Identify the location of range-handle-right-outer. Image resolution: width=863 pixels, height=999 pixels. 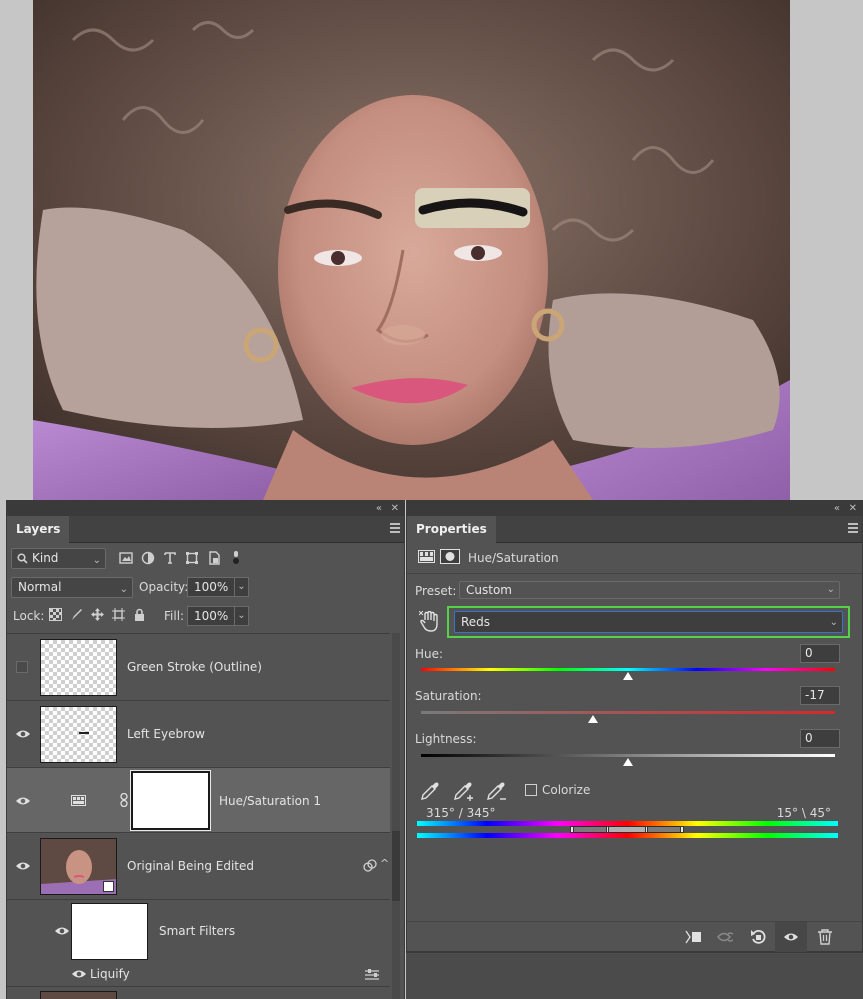
(682, 829).